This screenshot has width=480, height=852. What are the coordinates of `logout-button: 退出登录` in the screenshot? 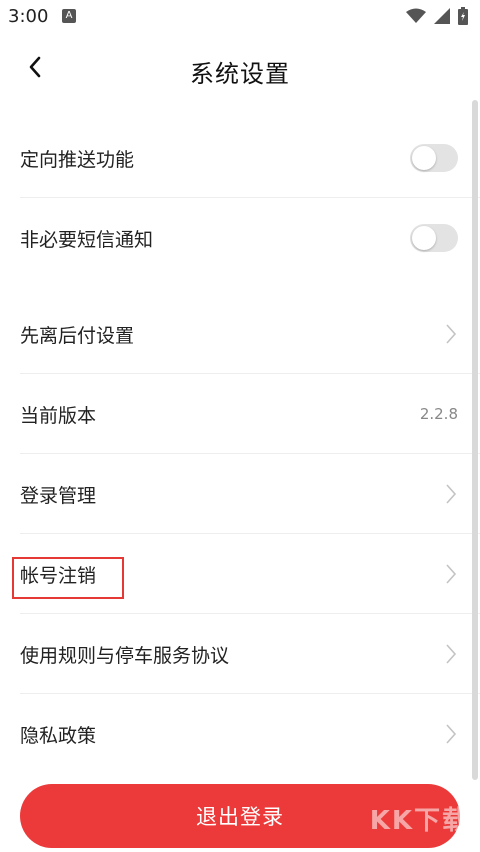 It's located at (240, 816).